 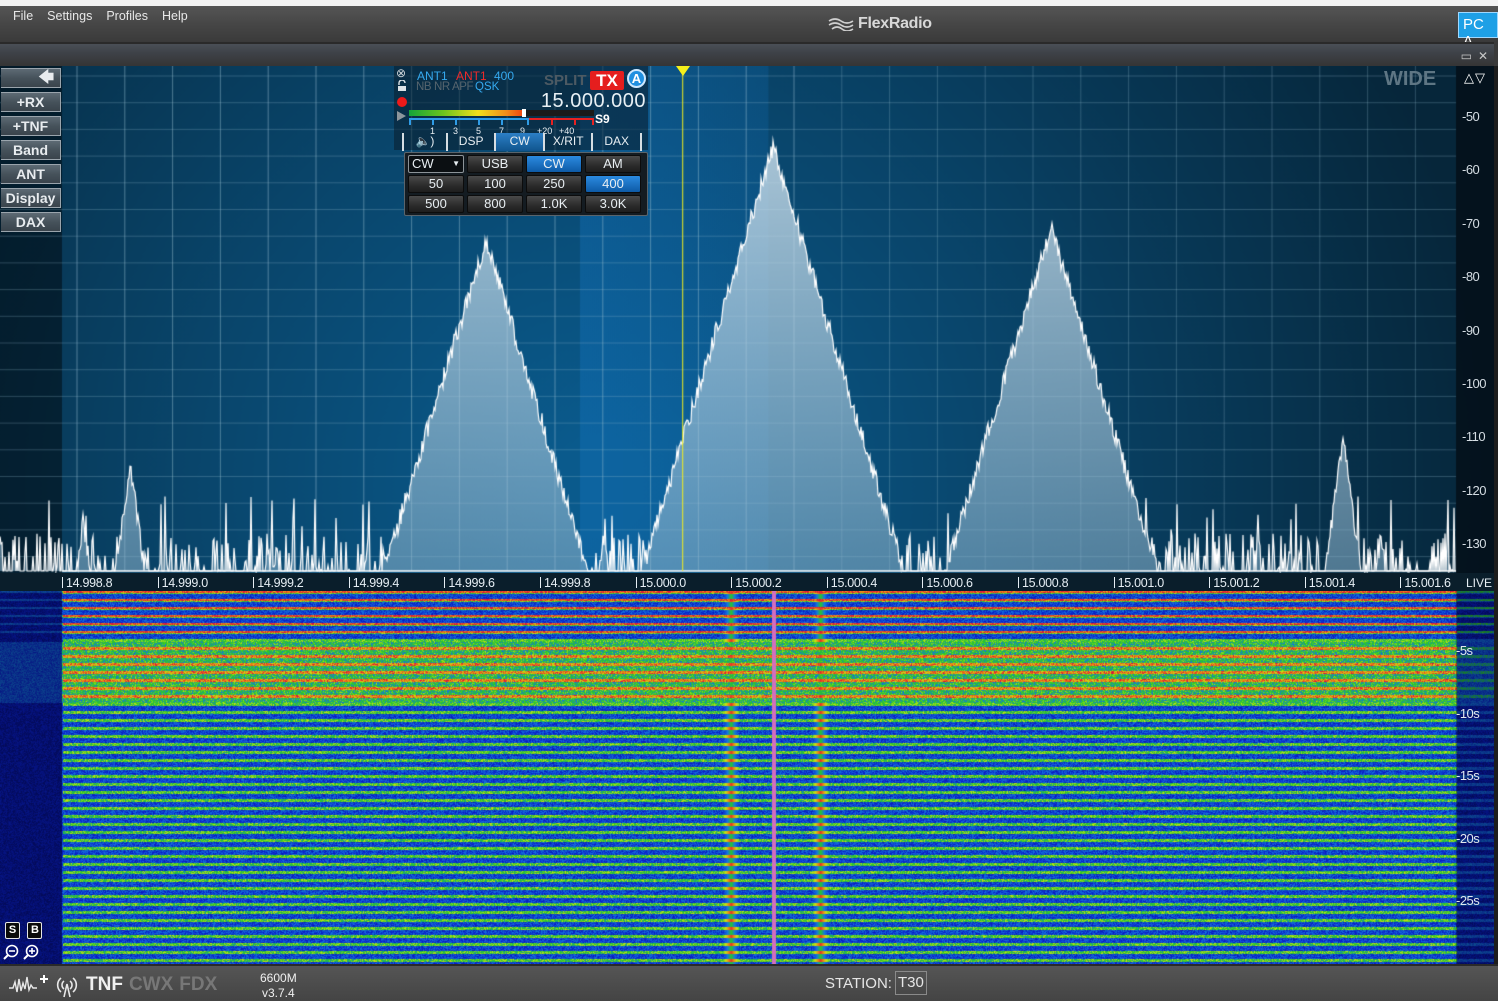 What do you see at coordinates (569, 142) in the screenshot?
I see `tab-xrit: X/RIT` at bounding box center [569, 142].